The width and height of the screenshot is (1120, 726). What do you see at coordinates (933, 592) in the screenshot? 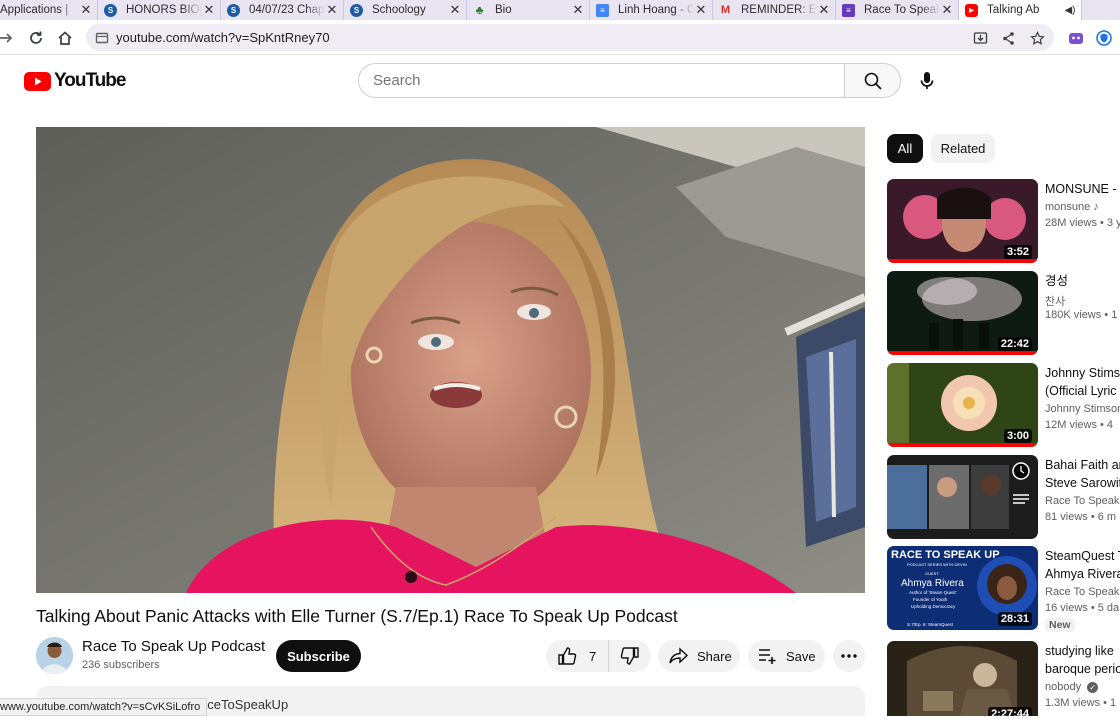
I see `thumb-guest-desc: Author of 'Steam Quest'` at bounding box center [933, 592].